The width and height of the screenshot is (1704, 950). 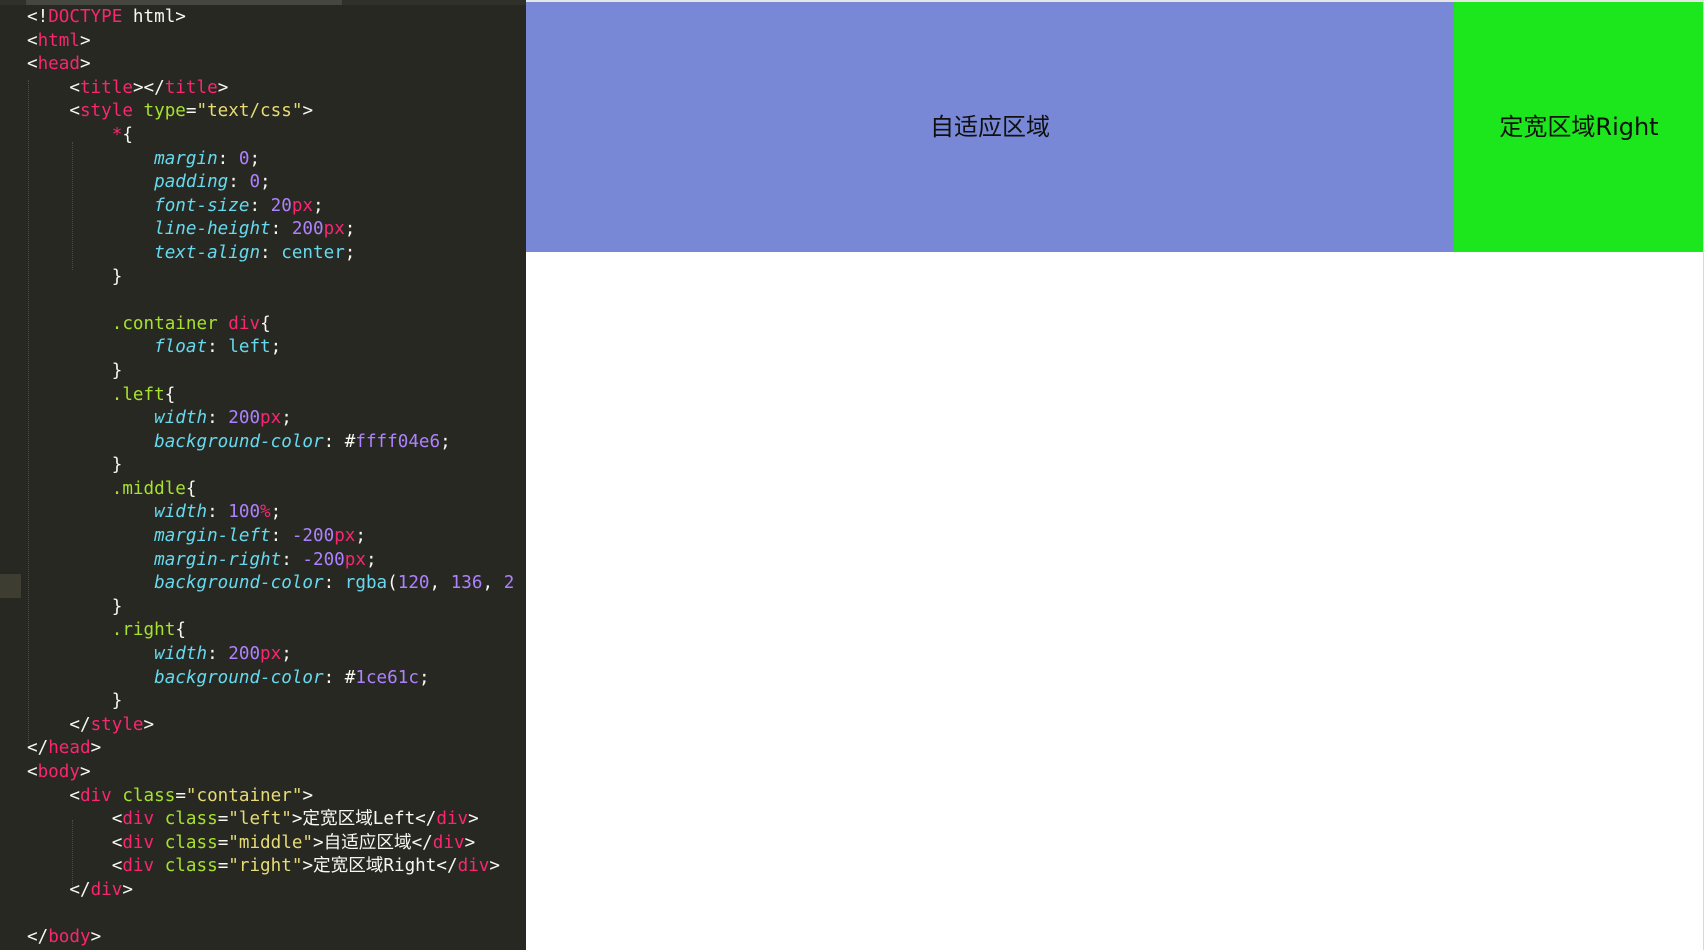 What do you see at coordinates (270, 584) in the screenshot?
I see `code-line: background-color: rgba(120, 136, 2` at bounding box center [270, 584].